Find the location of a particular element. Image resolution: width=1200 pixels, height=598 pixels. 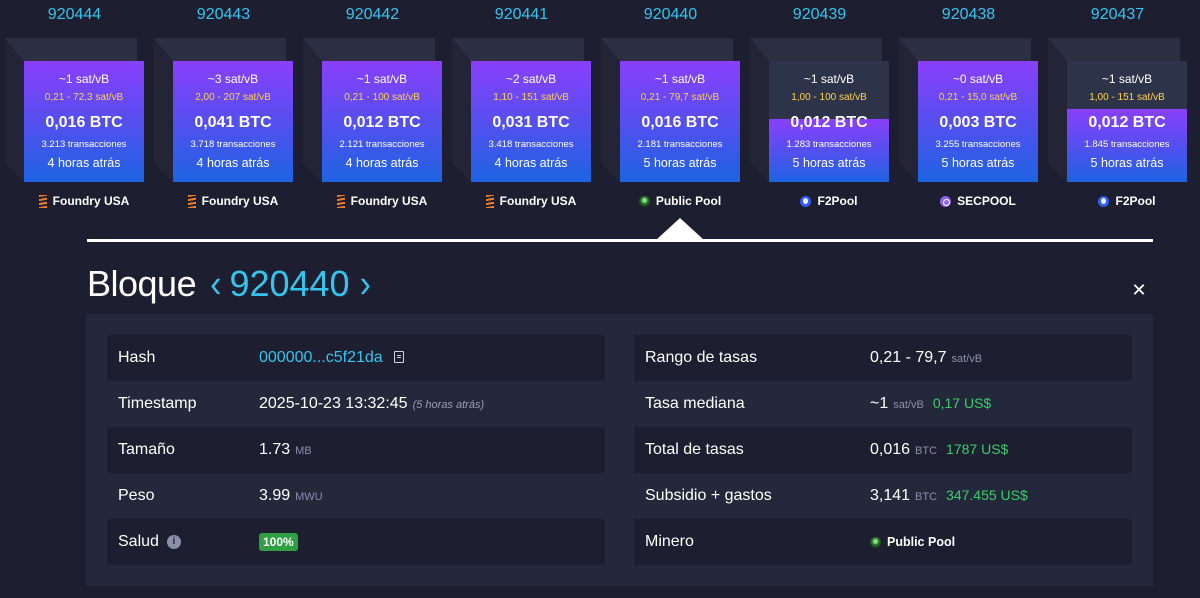

block-fee-range: 1,00 - 100 sat/vB is located at coordinates (829, 97).